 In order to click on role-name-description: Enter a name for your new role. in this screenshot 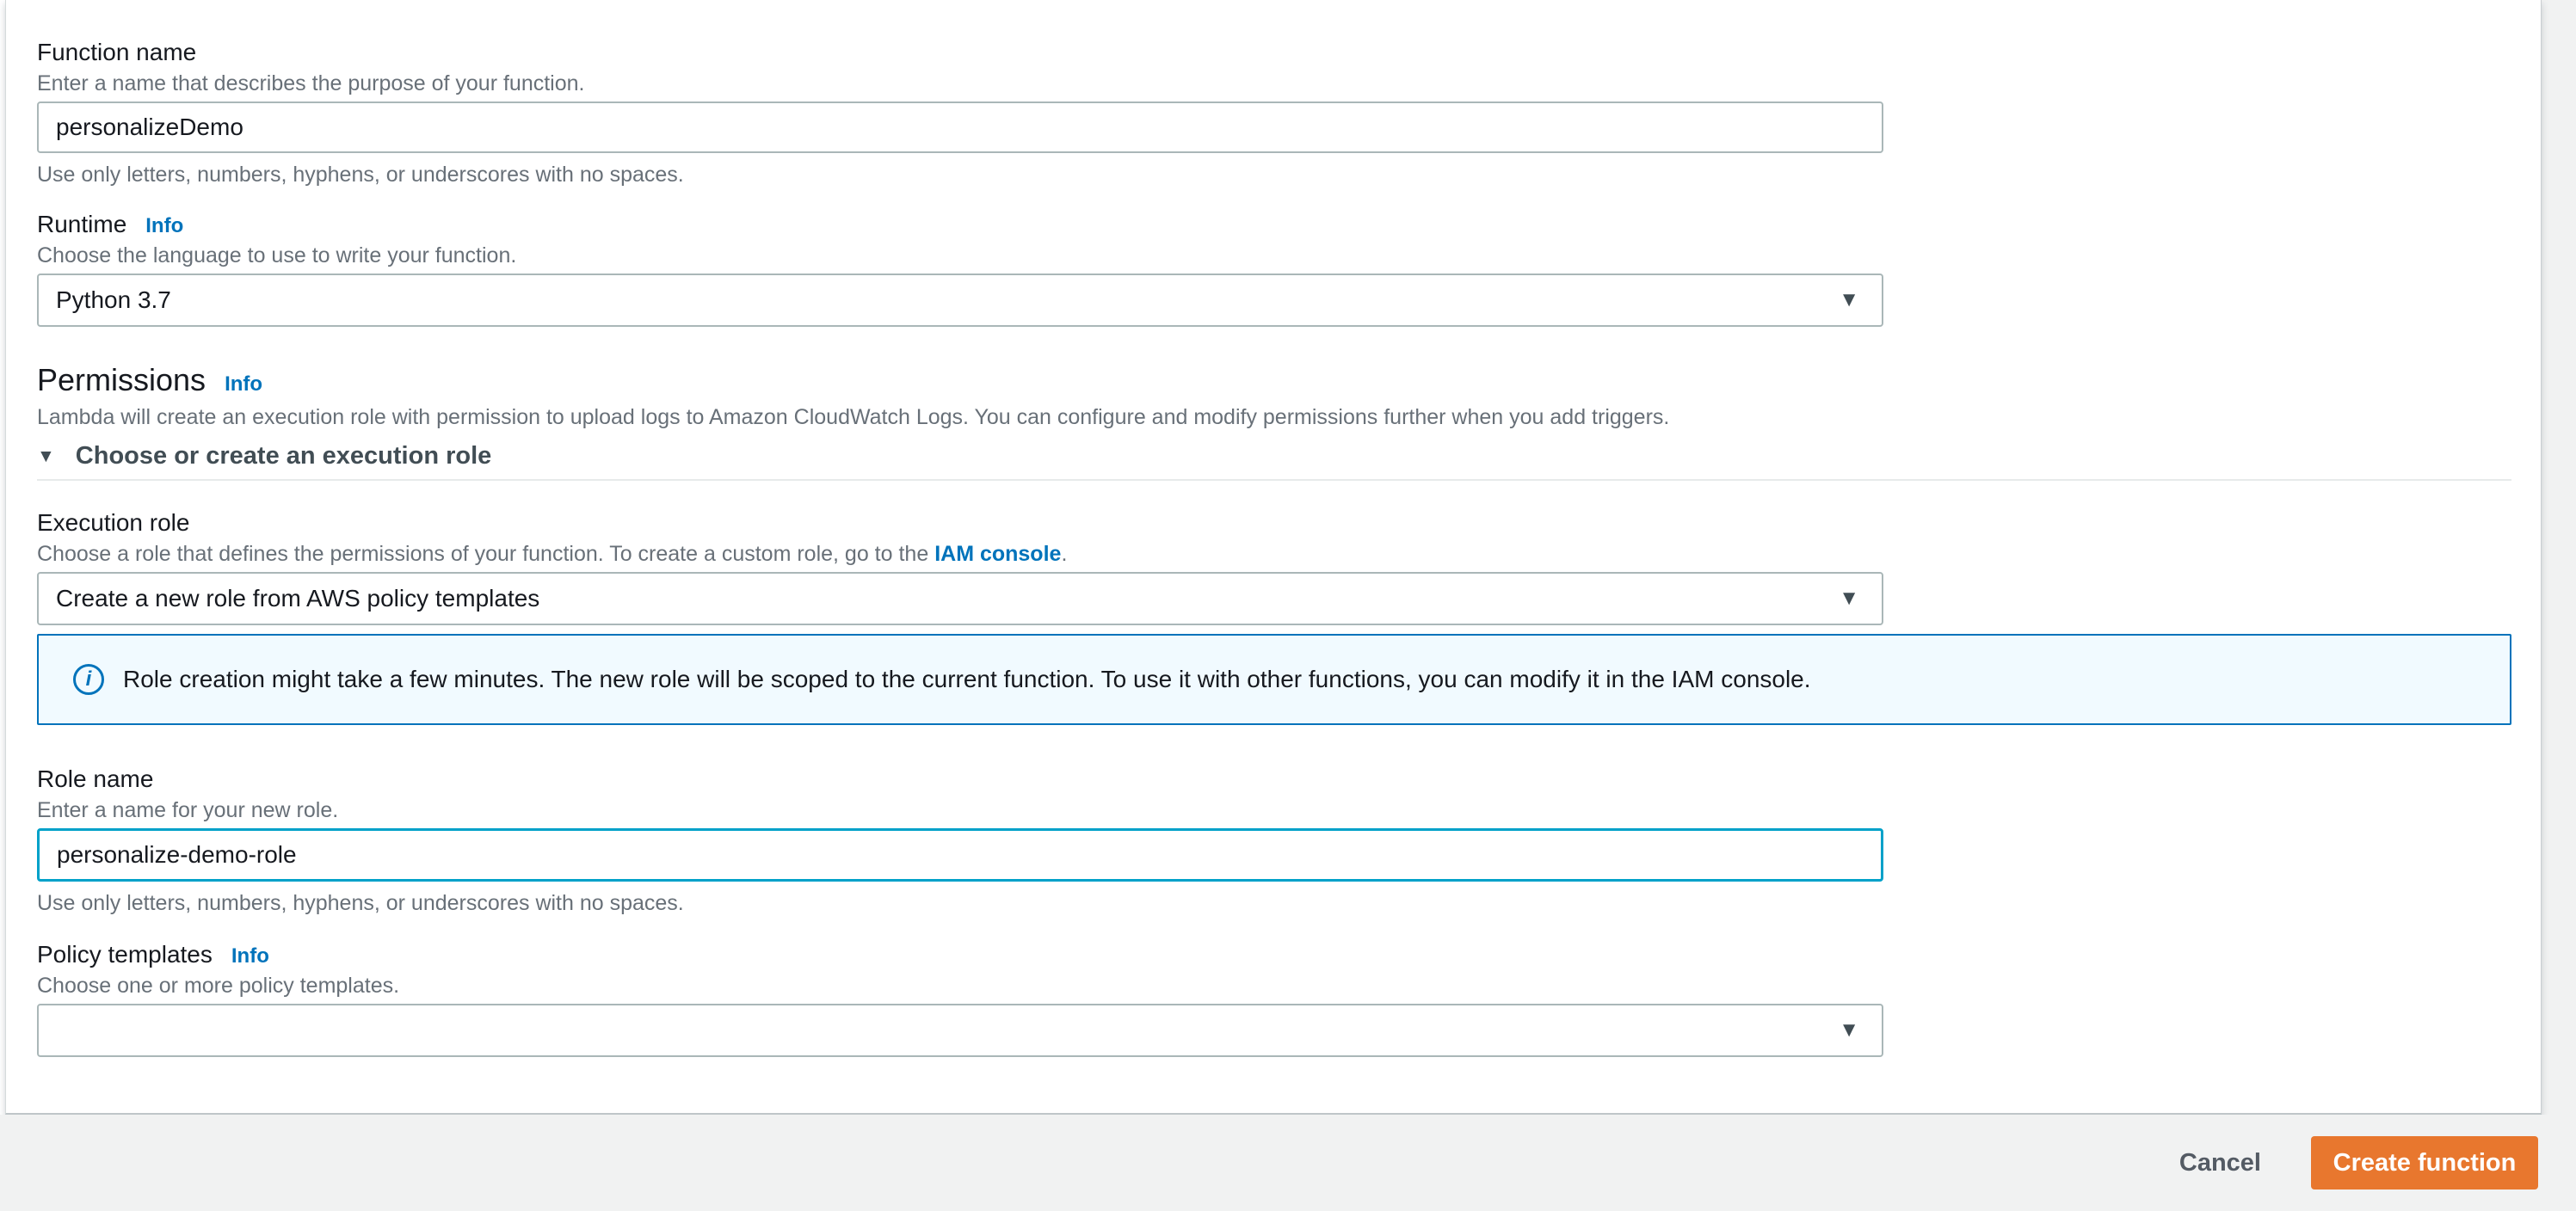, I will do `click(188, 810)`.